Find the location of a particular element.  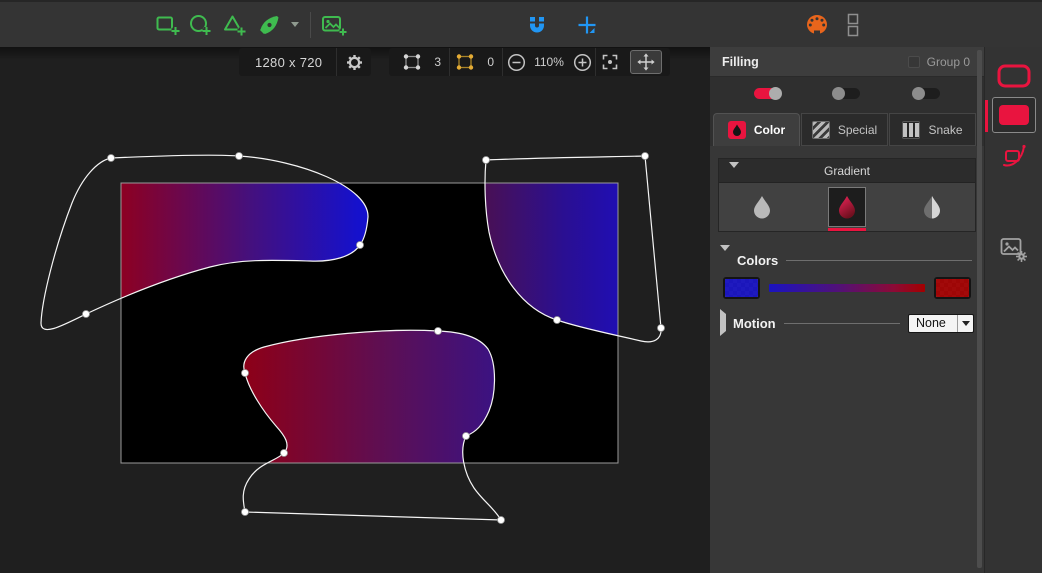

chevron-right-icon is located at coordinates (723, 322).